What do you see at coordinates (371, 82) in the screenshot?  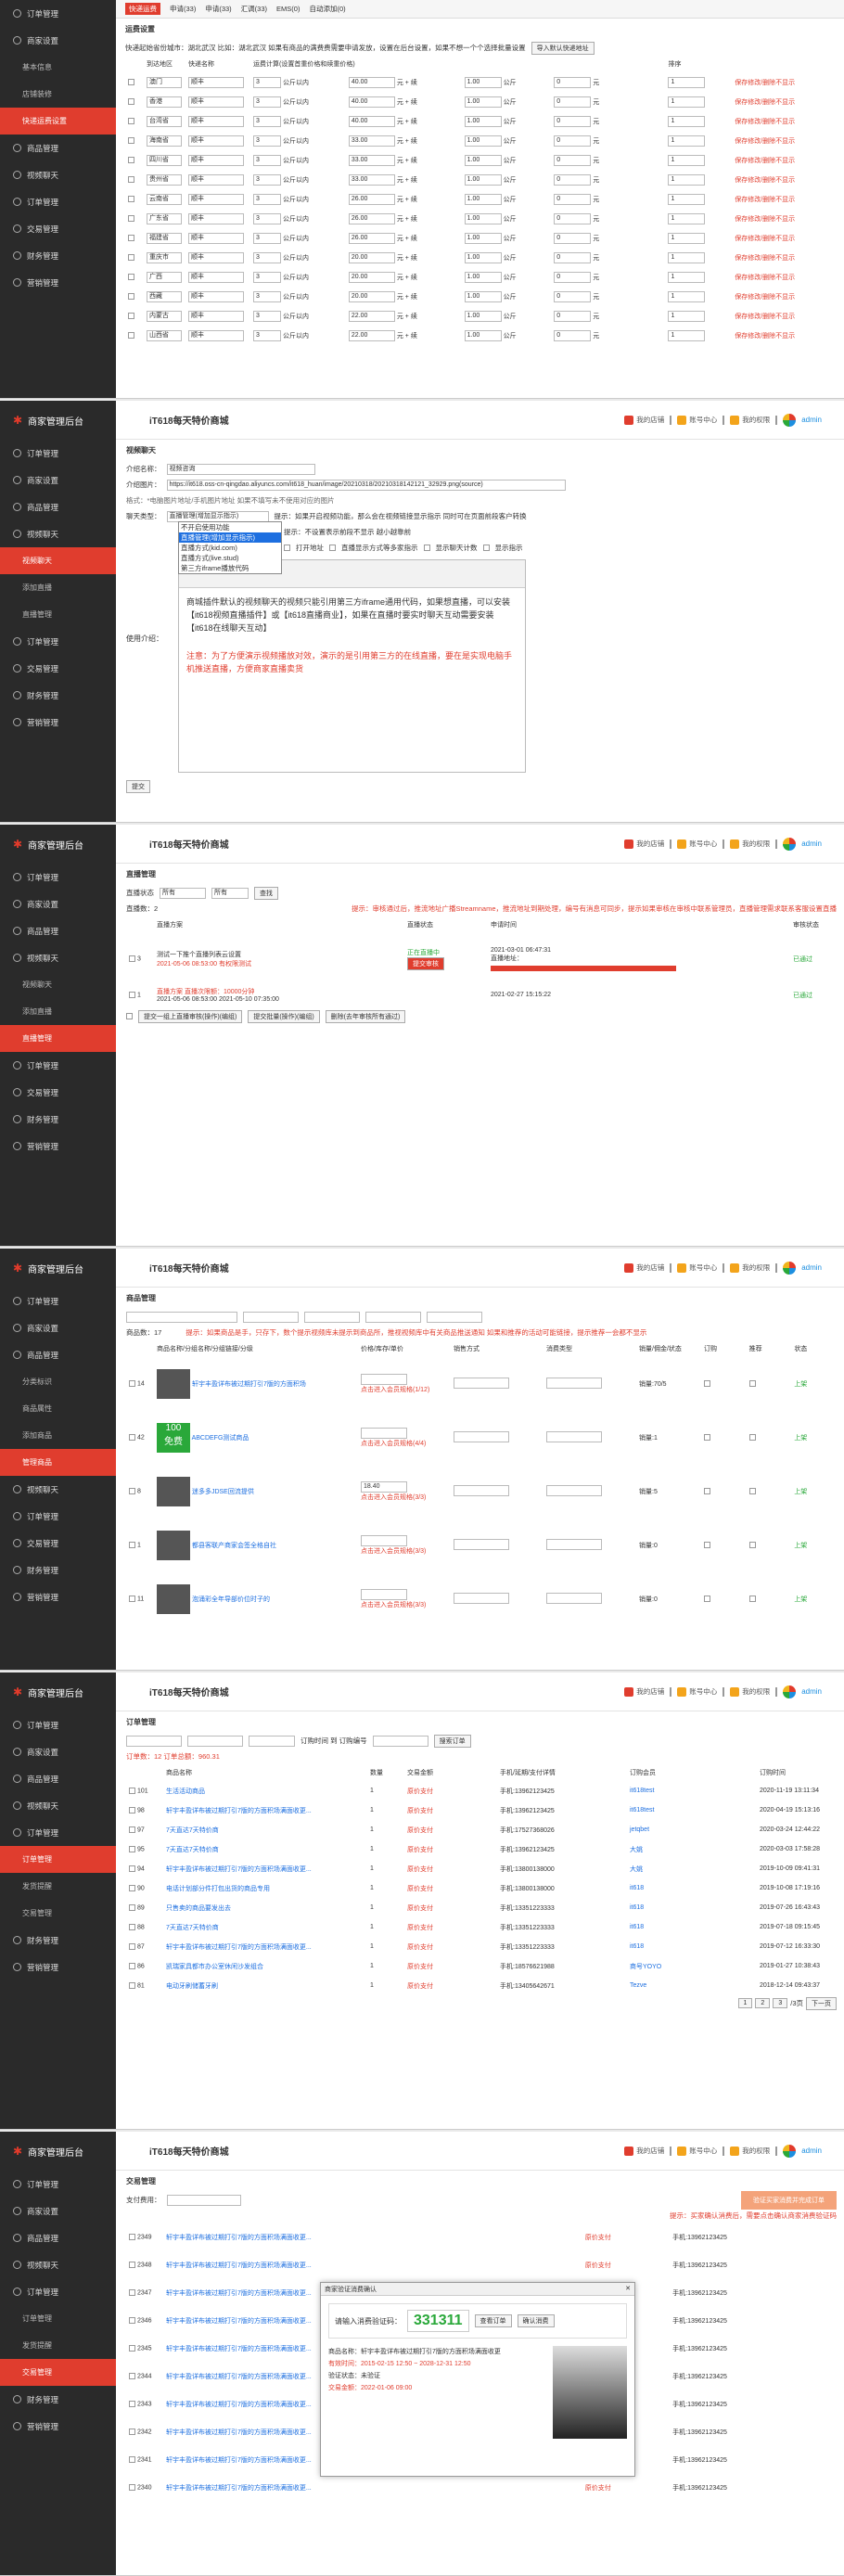 I see `first-price-input: 40.00` at bounding box center [371, 82].